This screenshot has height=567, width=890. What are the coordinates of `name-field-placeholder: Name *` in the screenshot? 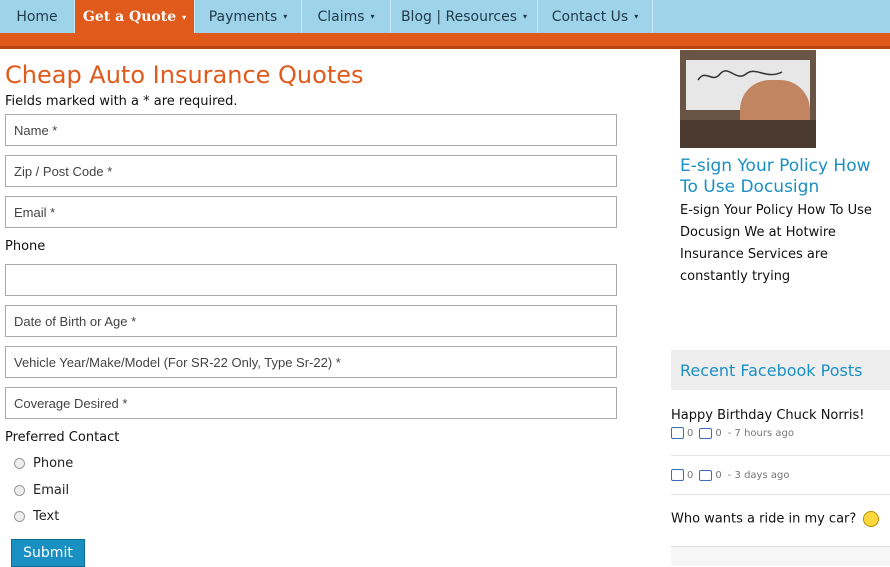 It's located at (36, 130).